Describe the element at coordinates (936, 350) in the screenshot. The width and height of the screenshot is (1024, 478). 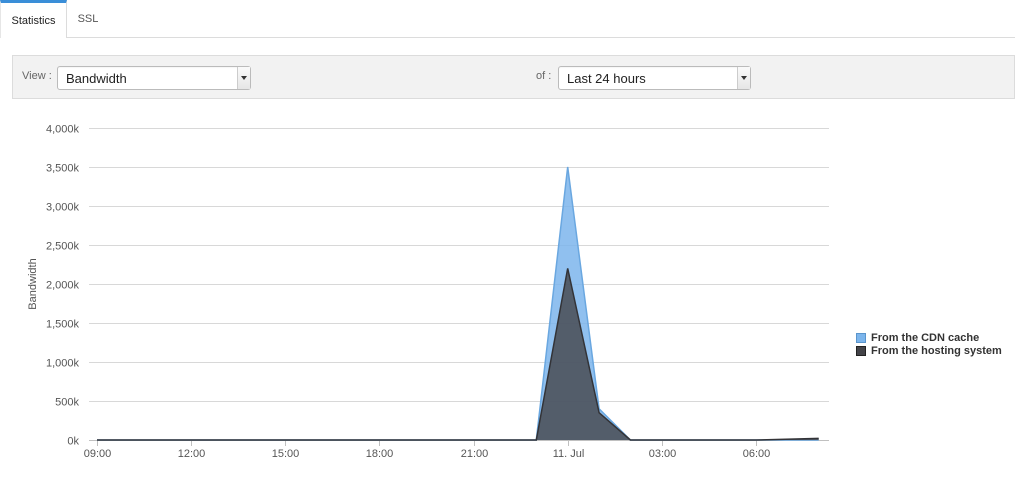
I see `legend-label-hosting: From the hosting system` at that location.